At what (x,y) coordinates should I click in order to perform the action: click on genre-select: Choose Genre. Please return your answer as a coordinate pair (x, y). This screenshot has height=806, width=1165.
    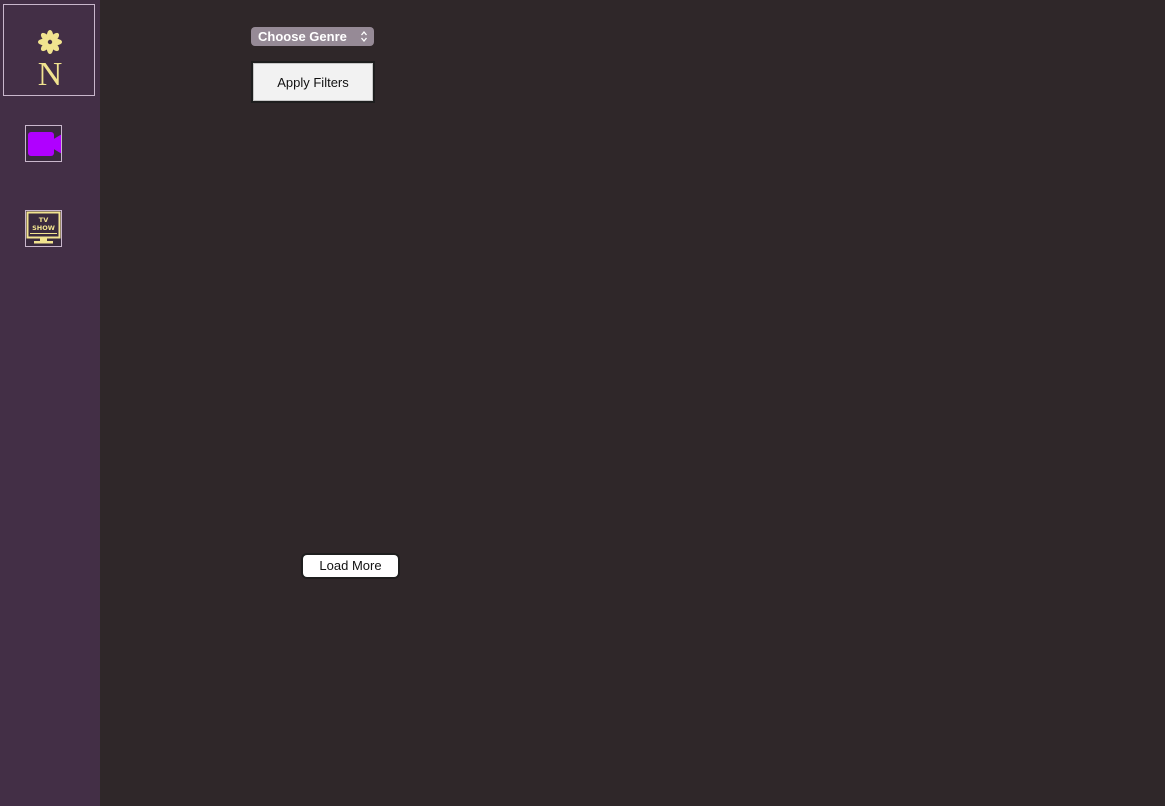
    Looking at the image, I should click on (312, 36).